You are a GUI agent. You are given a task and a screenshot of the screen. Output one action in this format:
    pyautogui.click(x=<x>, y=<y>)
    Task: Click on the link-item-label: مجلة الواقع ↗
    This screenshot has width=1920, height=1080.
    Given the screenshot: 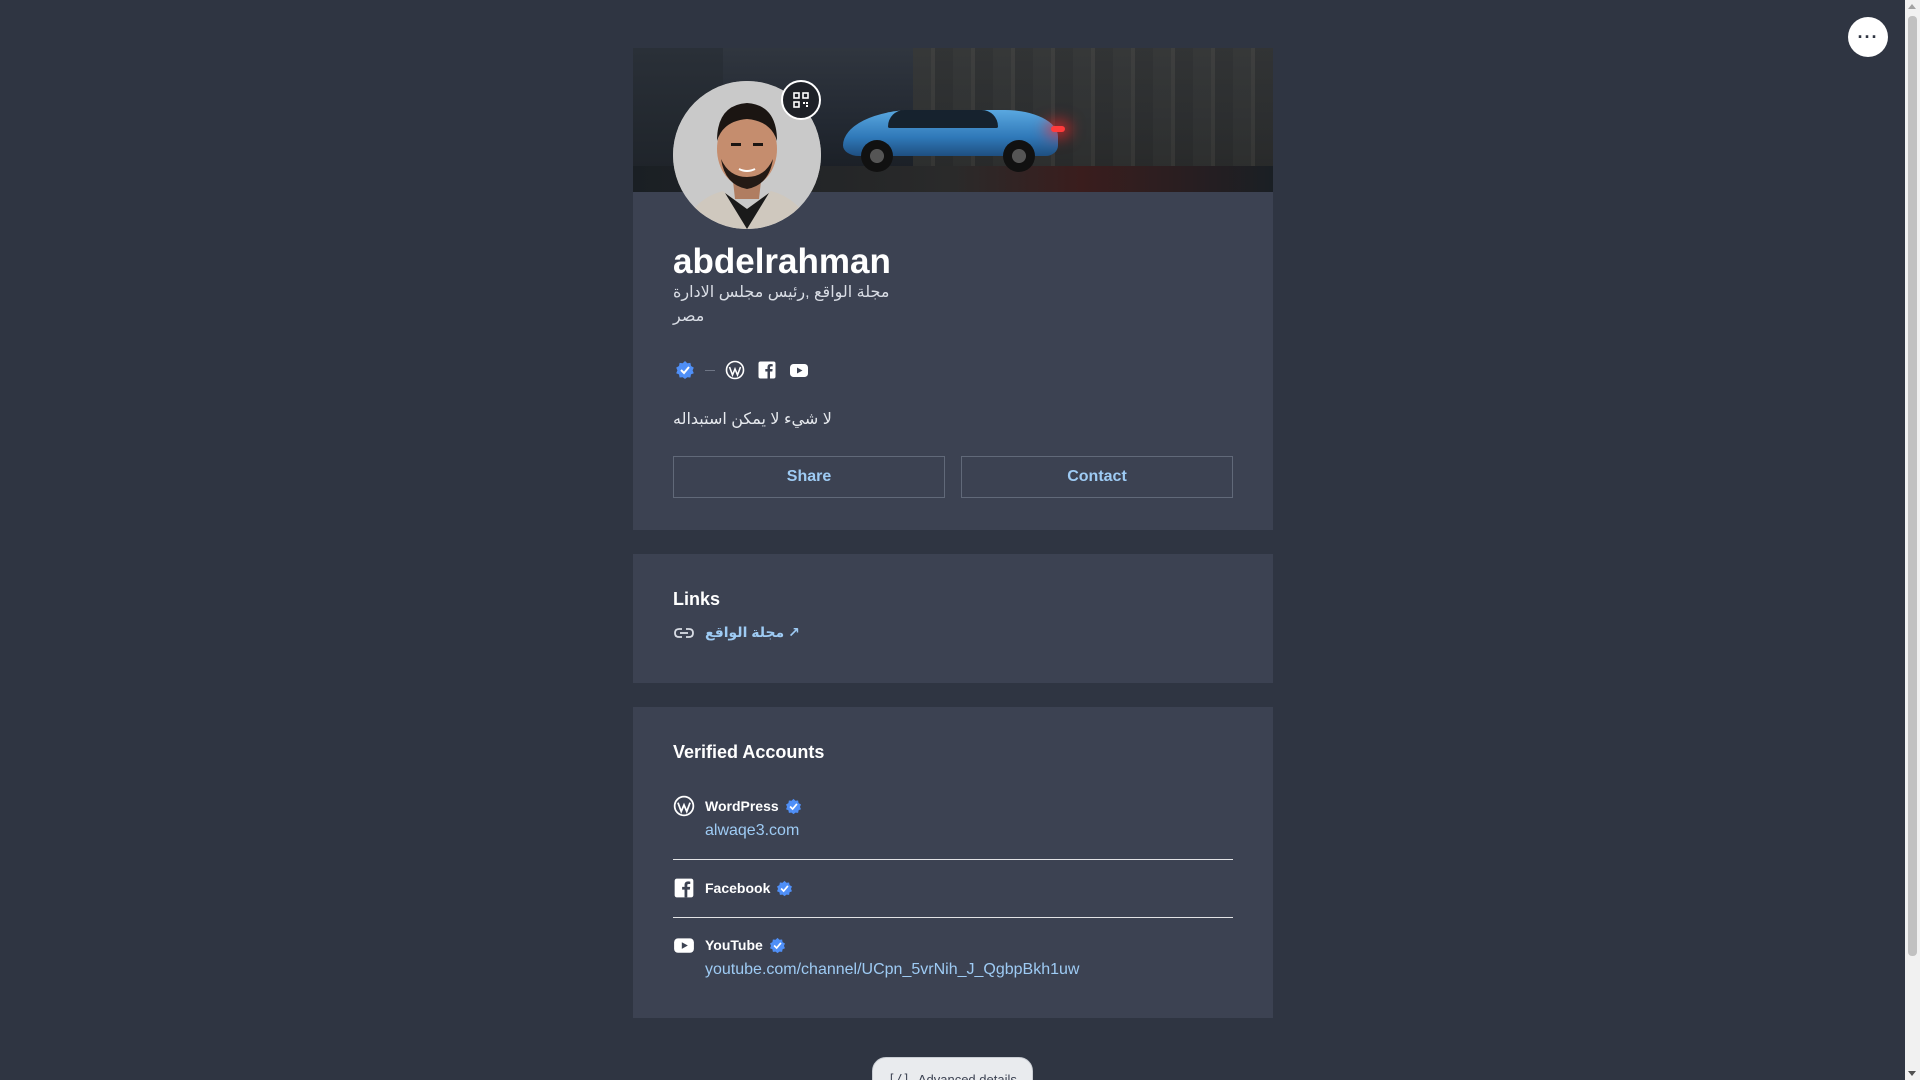 What is the action you would take?
    pyautogui.click(x=752, y=632)
    